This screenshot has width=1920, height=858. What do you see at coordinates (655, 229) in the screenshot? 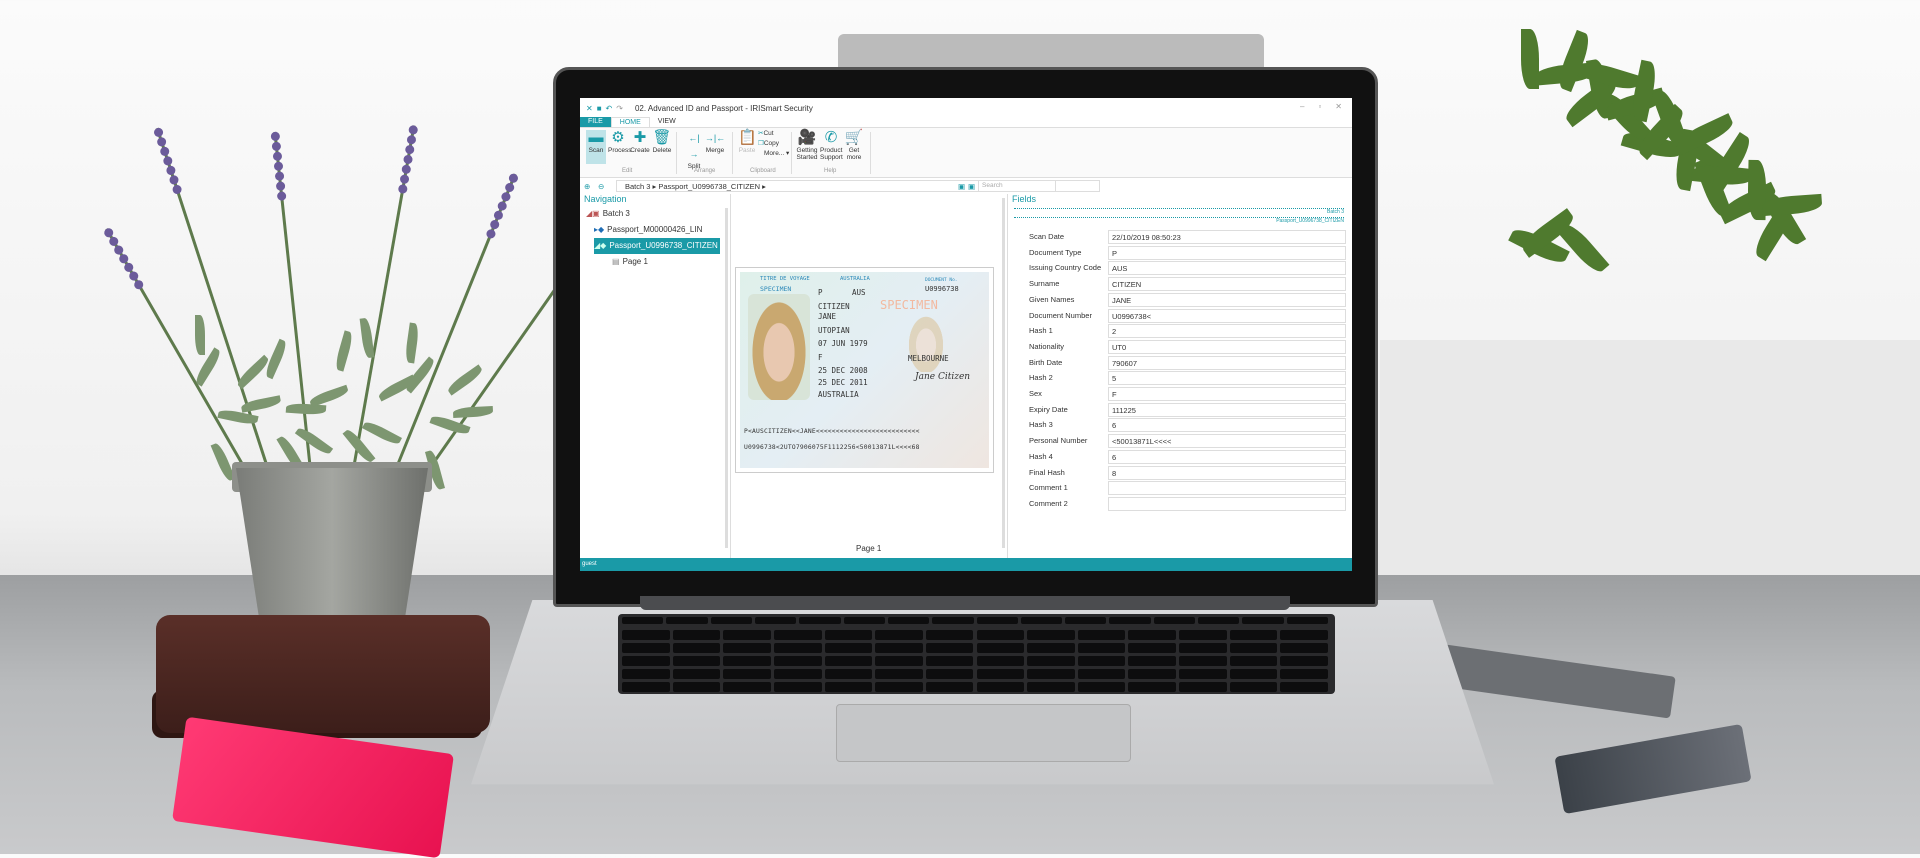
I see `label: Passport_M00000426_LIN` at bounding box center [655, 229].